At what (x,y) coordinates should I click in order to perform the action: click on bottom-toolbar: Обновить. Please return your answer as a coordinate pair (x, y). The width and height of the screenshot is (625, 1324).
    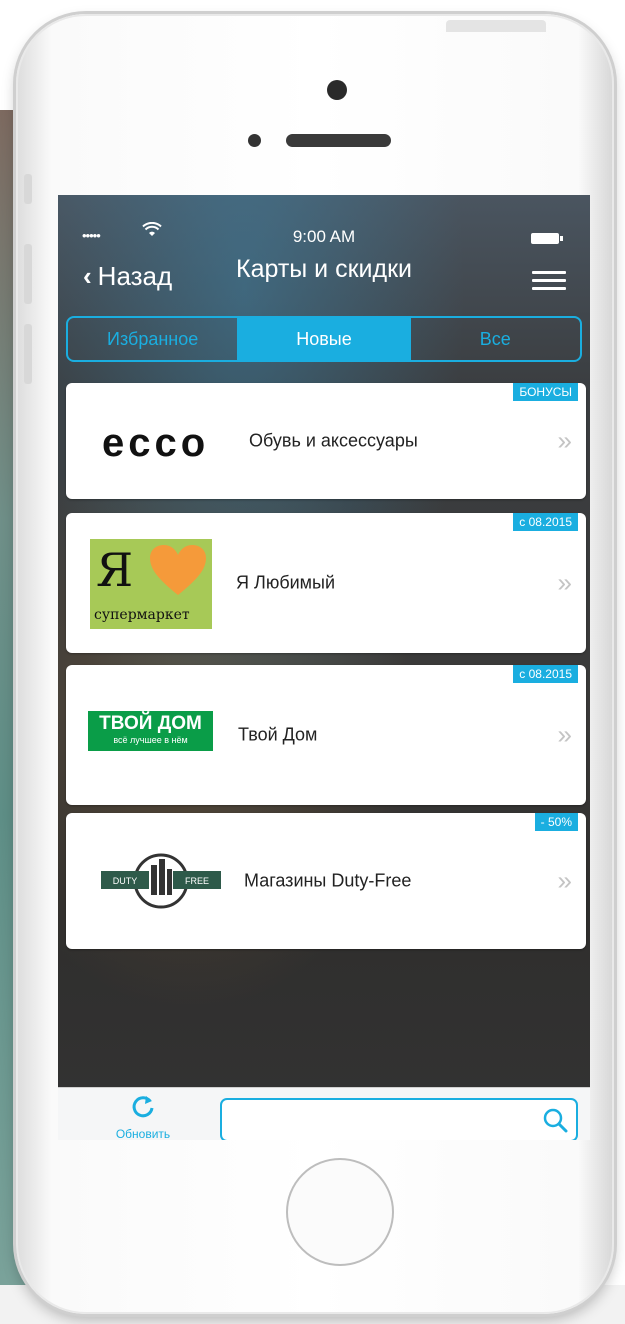
    Looking at the image, I should click on (324, 1113).